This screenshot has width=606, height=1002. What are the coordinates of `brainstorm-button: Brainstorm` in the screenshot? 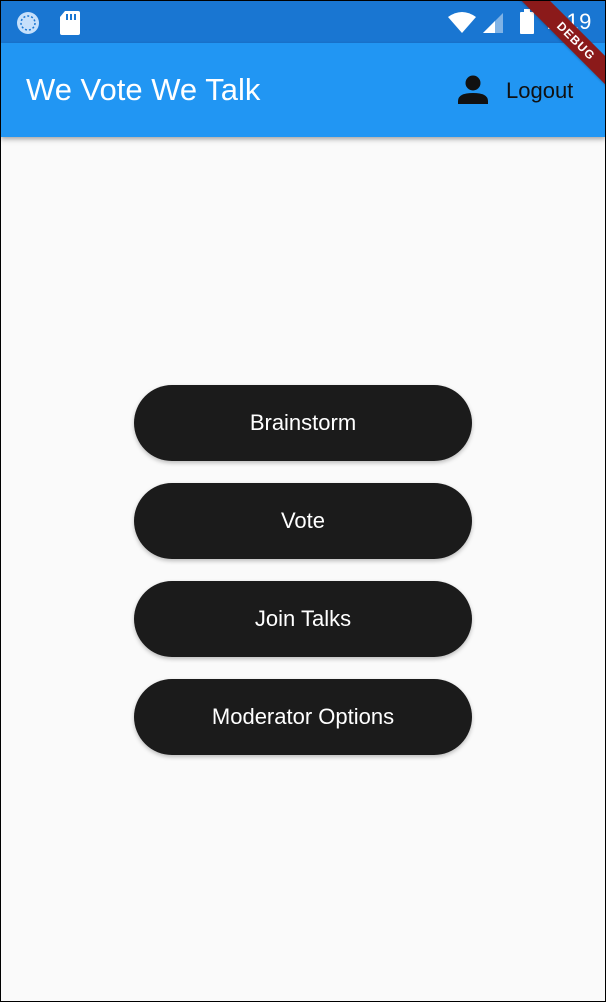 It's located at (303, 423).